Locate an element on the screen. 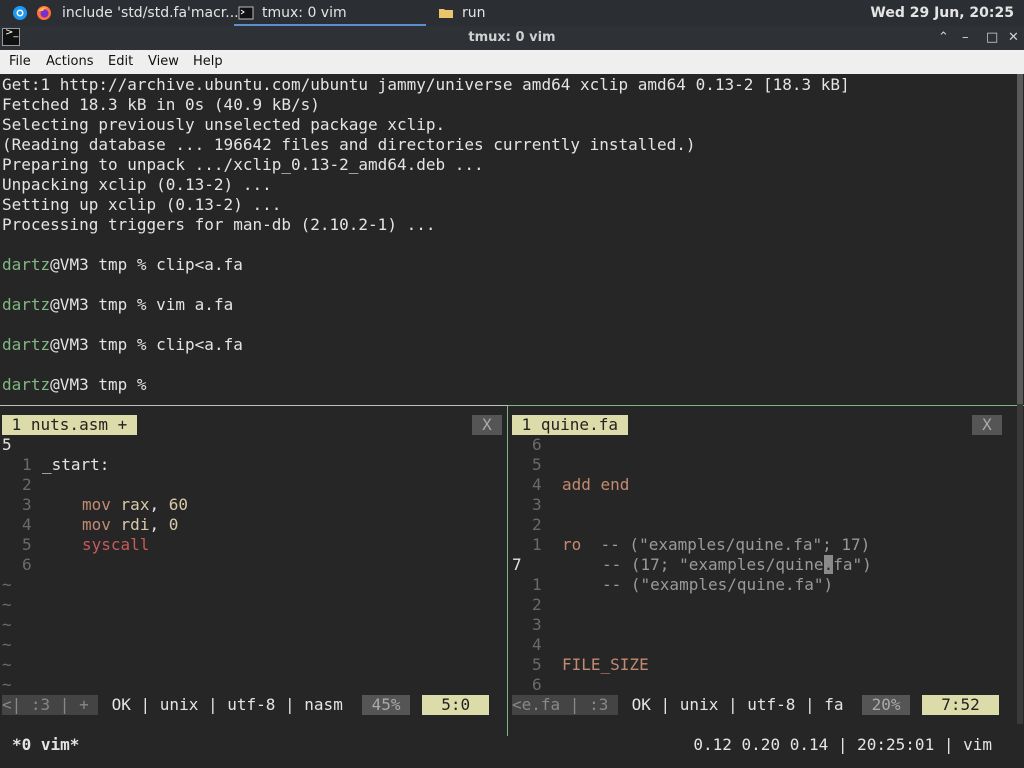 The image size is (1024, 768). code-line: mov rax, 60 is located at coordinates (135, 504).